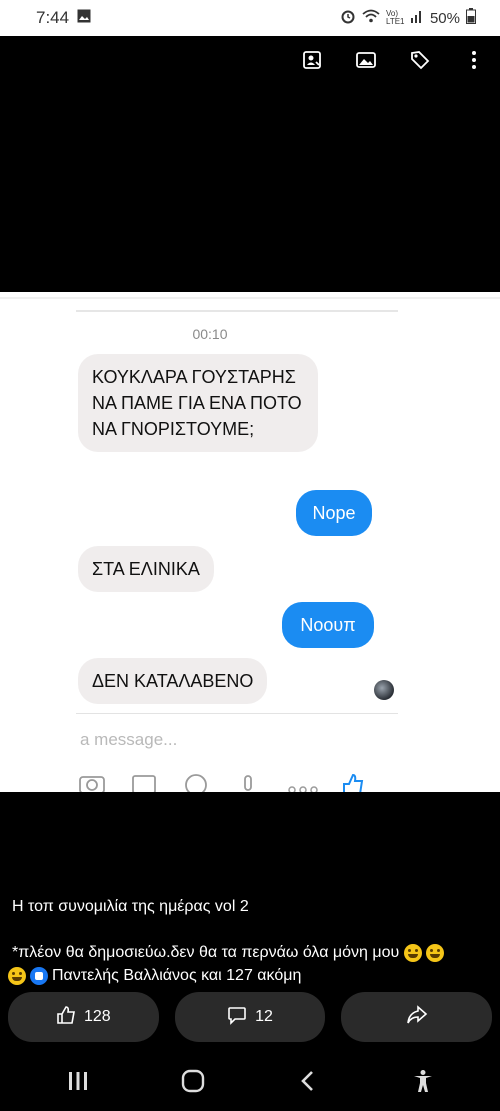  I want to click on haha-reaction-icon, so click(17, 976).